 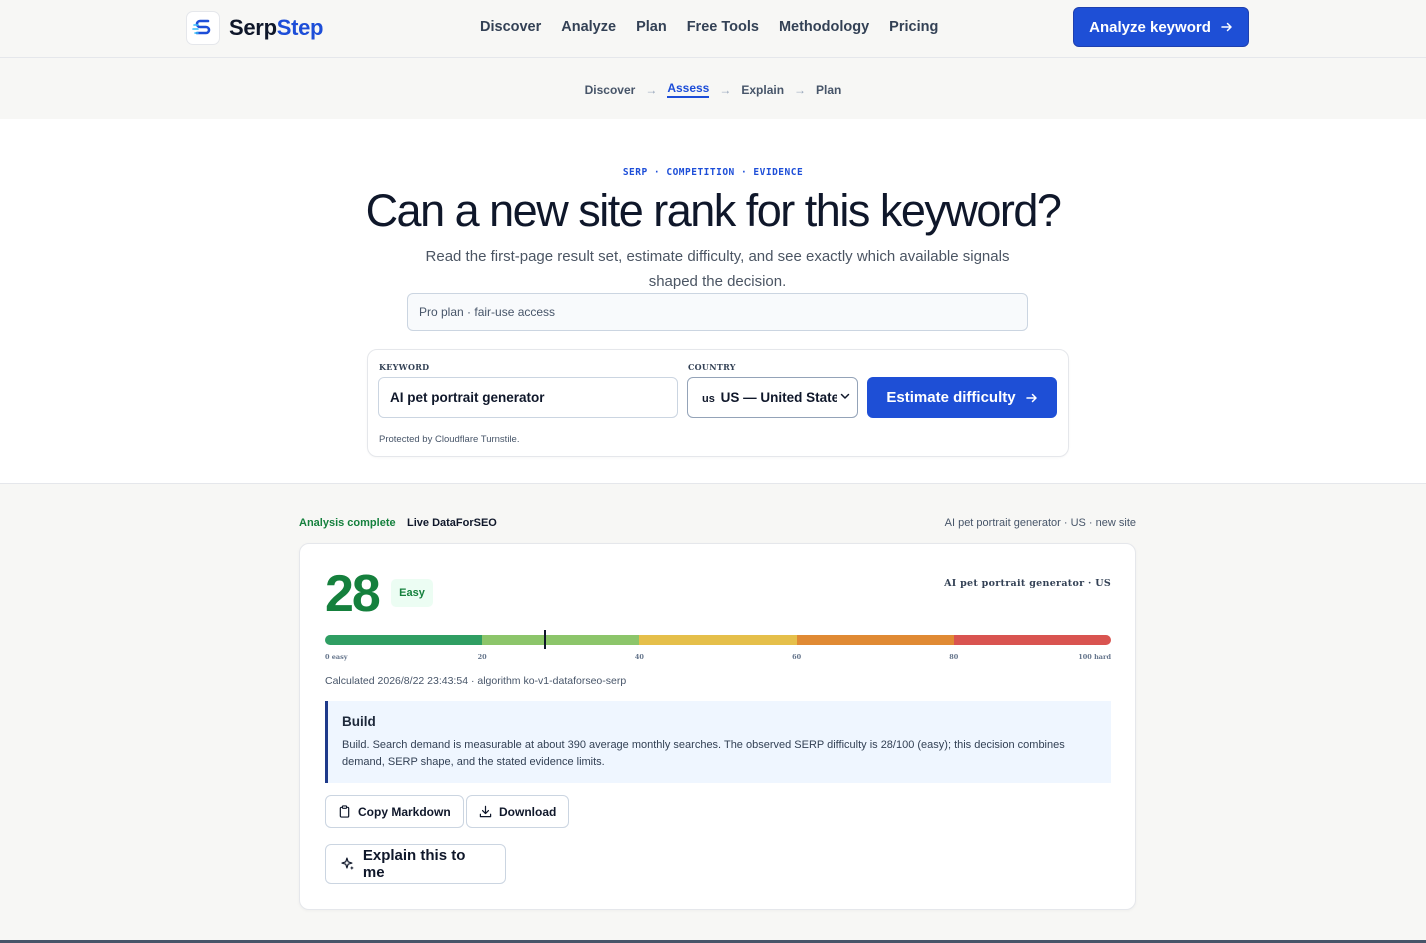 I want to click on difficulty-score: 28, so click(x=353, y=594).